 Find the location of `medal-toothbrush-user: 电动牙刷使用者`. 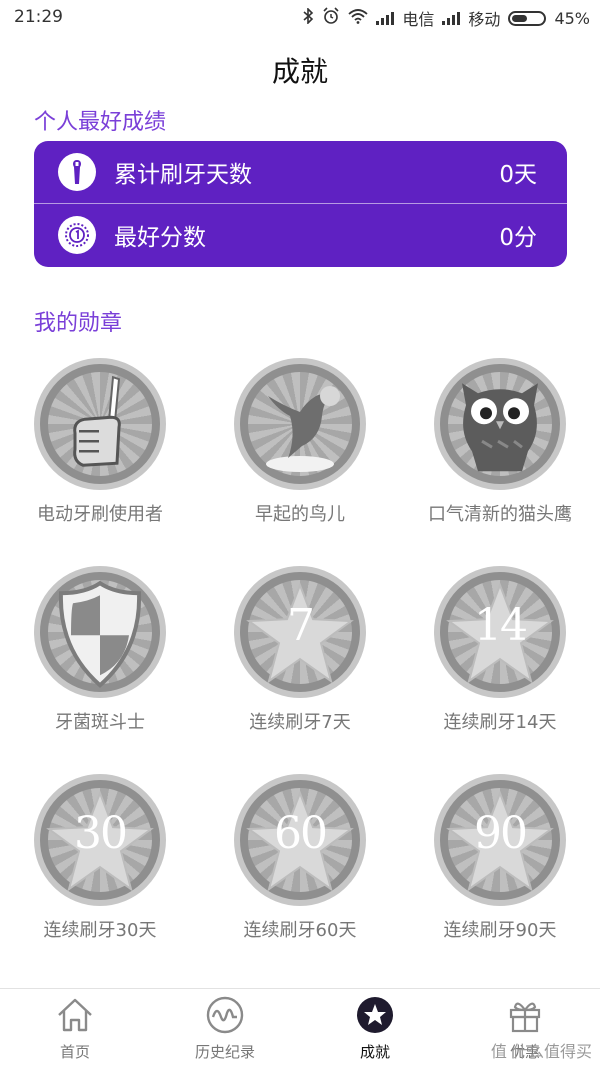

medal-toothbrush-user: 电动牙刷使用者 is located at coordinates (100, 442).